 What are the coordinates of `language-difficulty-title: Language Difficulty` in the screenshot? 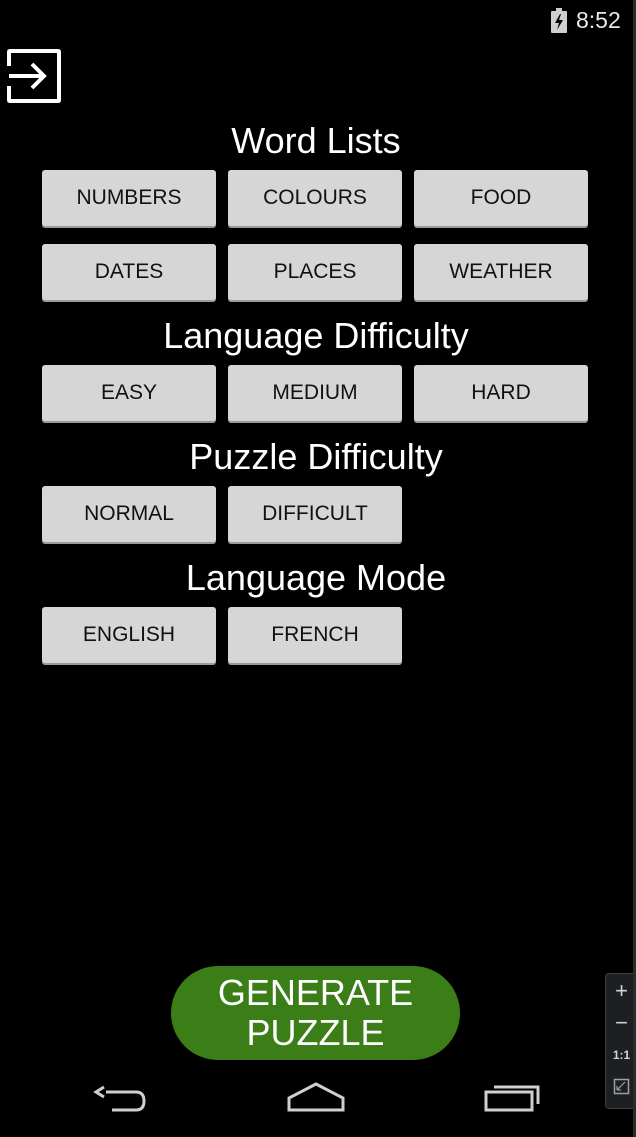 It's located at (316, 335).